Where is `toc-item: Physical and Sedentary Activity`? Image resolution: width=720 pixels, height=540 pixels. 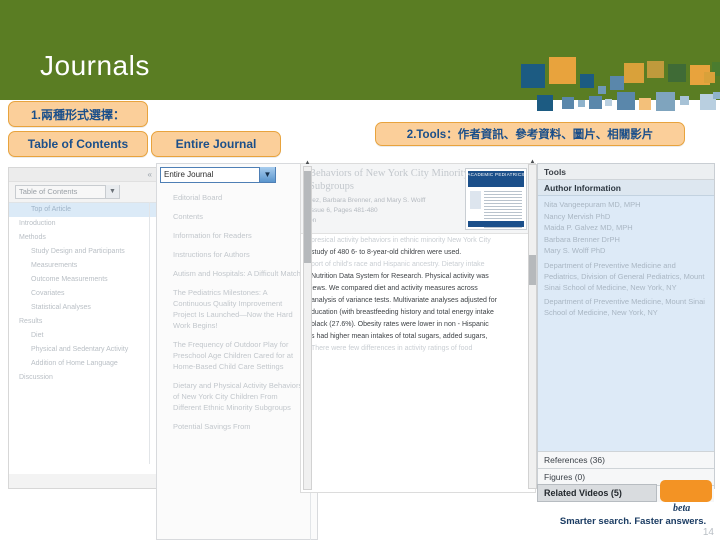 toc-item: Physical and Sedentary Activity is located at coordinates (83, 350).